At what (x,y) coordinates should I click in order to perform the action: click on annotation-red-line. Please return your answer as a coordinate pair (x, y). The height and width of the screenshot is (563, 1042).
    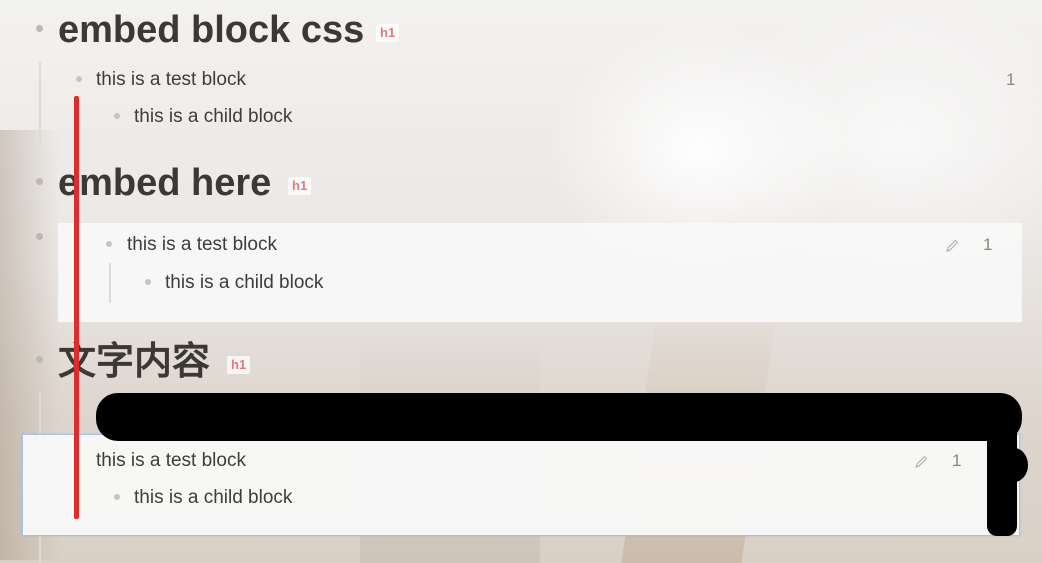
    Looking at the image, I should click on (76, 307).